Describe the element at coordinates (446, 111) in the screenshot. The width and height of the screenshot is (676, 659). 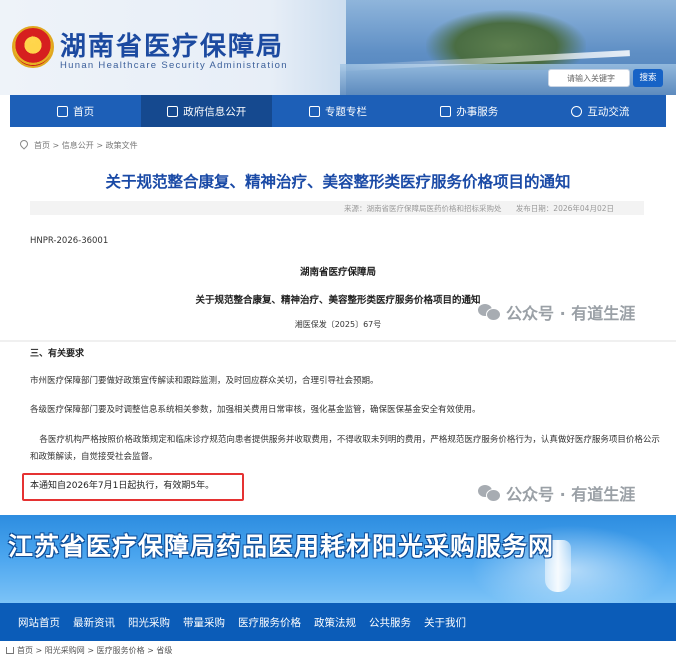
I see `service-icon` at that location.